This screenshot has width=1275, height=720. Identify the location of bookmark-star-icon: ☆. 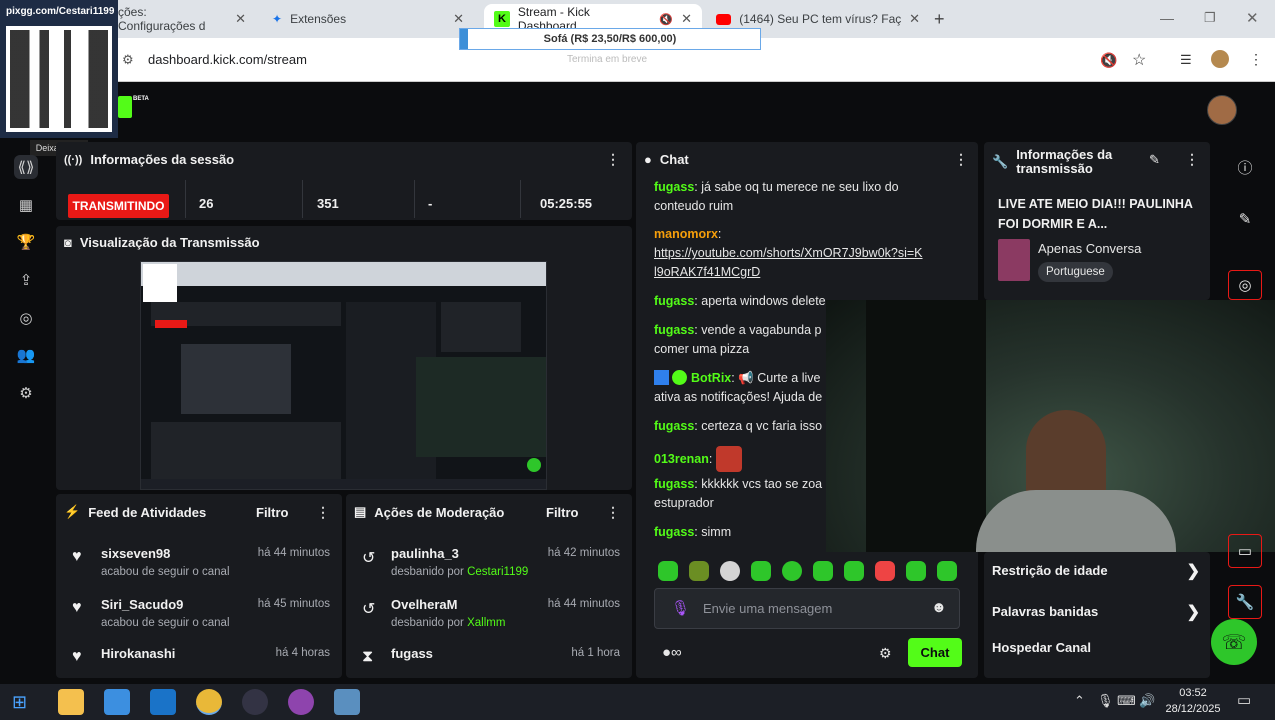
(1139, 60).